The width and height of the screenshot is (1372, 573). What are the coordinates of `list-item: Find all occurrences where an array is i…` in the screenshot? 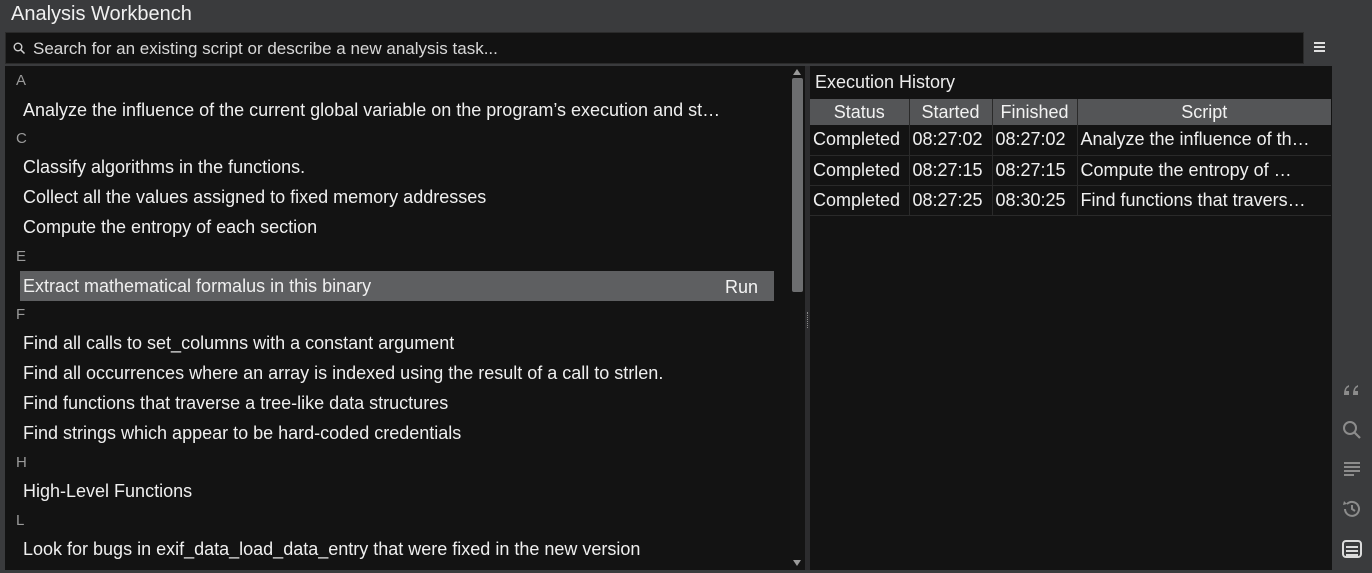 It's located at (397, 373).